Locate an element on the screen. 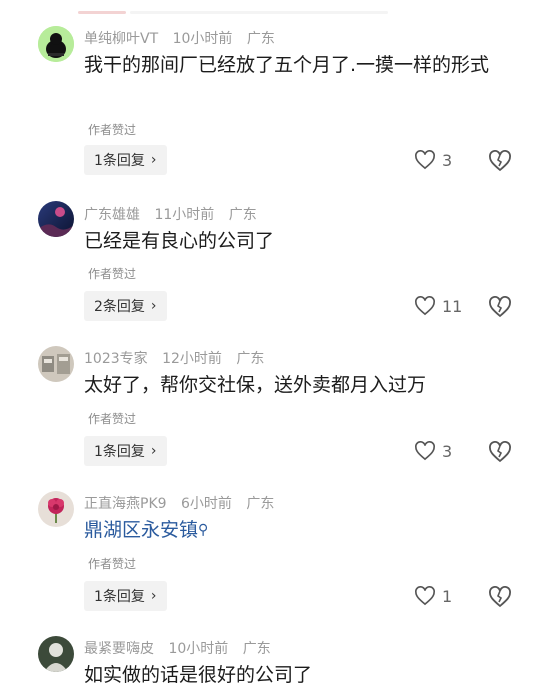 This screenshot has width=549, height=691. comment-text: 如实做的话是很好的公司了 is located at coordinates (198, 675).